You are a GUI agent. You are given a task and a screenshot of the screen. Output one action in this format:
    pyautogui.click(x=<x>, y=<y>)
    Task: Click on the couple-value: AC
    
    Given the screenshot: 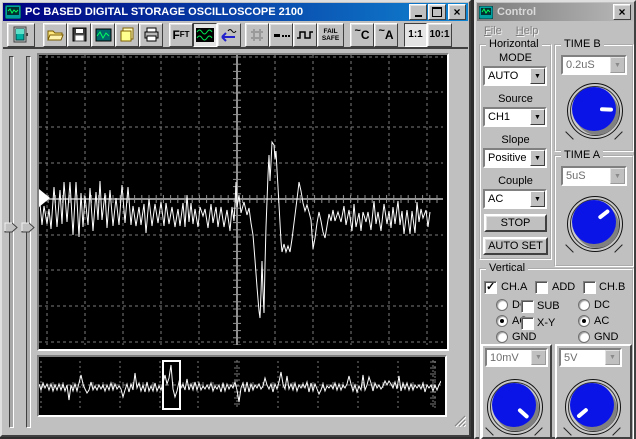 What is the action you would take?
    pyautogui.click(x=496, y=199)
    